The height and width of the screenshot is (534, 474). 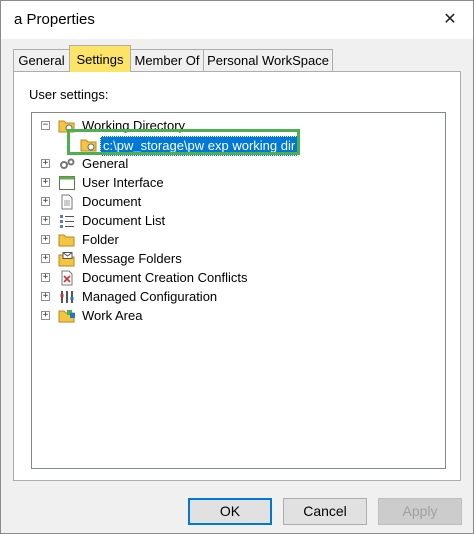 What do you see at coordinates (182, 164) in the screenshot?
I see `tree-item-general: + General` at bounding box center [182, 164].